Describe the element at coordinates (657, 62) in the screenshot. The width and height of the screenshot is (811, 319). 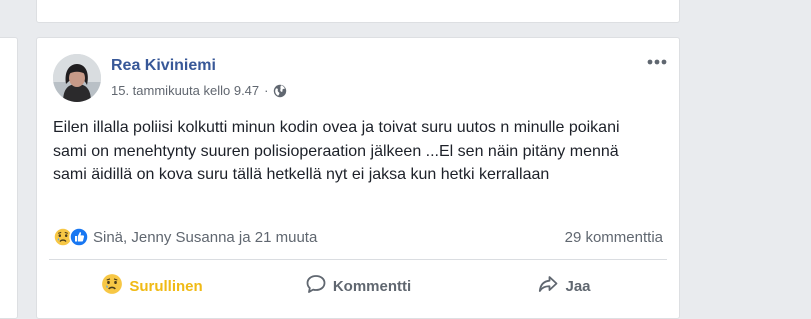
I see `more-options-icon` at that location.